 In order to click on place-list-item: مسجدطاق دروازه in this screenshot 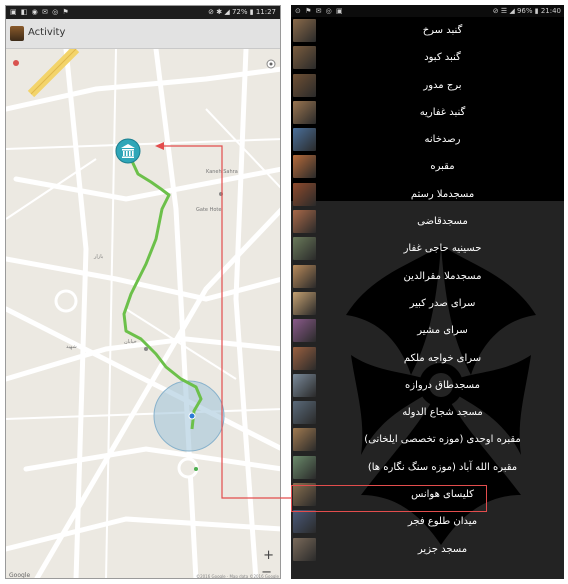, I will do `click(427, 385)`.